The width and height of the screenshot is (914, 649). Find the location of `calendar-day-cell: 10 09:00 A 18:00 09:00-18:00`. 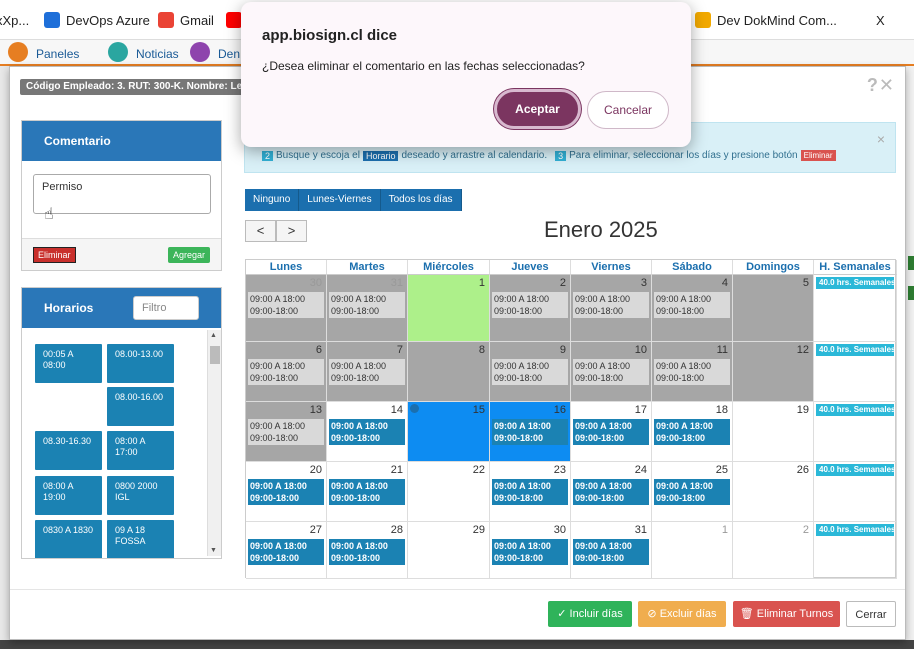

calendar-day-cell: 10 09:00 A 18:00 09:00-18:00 is located at coordinates (611, 372).